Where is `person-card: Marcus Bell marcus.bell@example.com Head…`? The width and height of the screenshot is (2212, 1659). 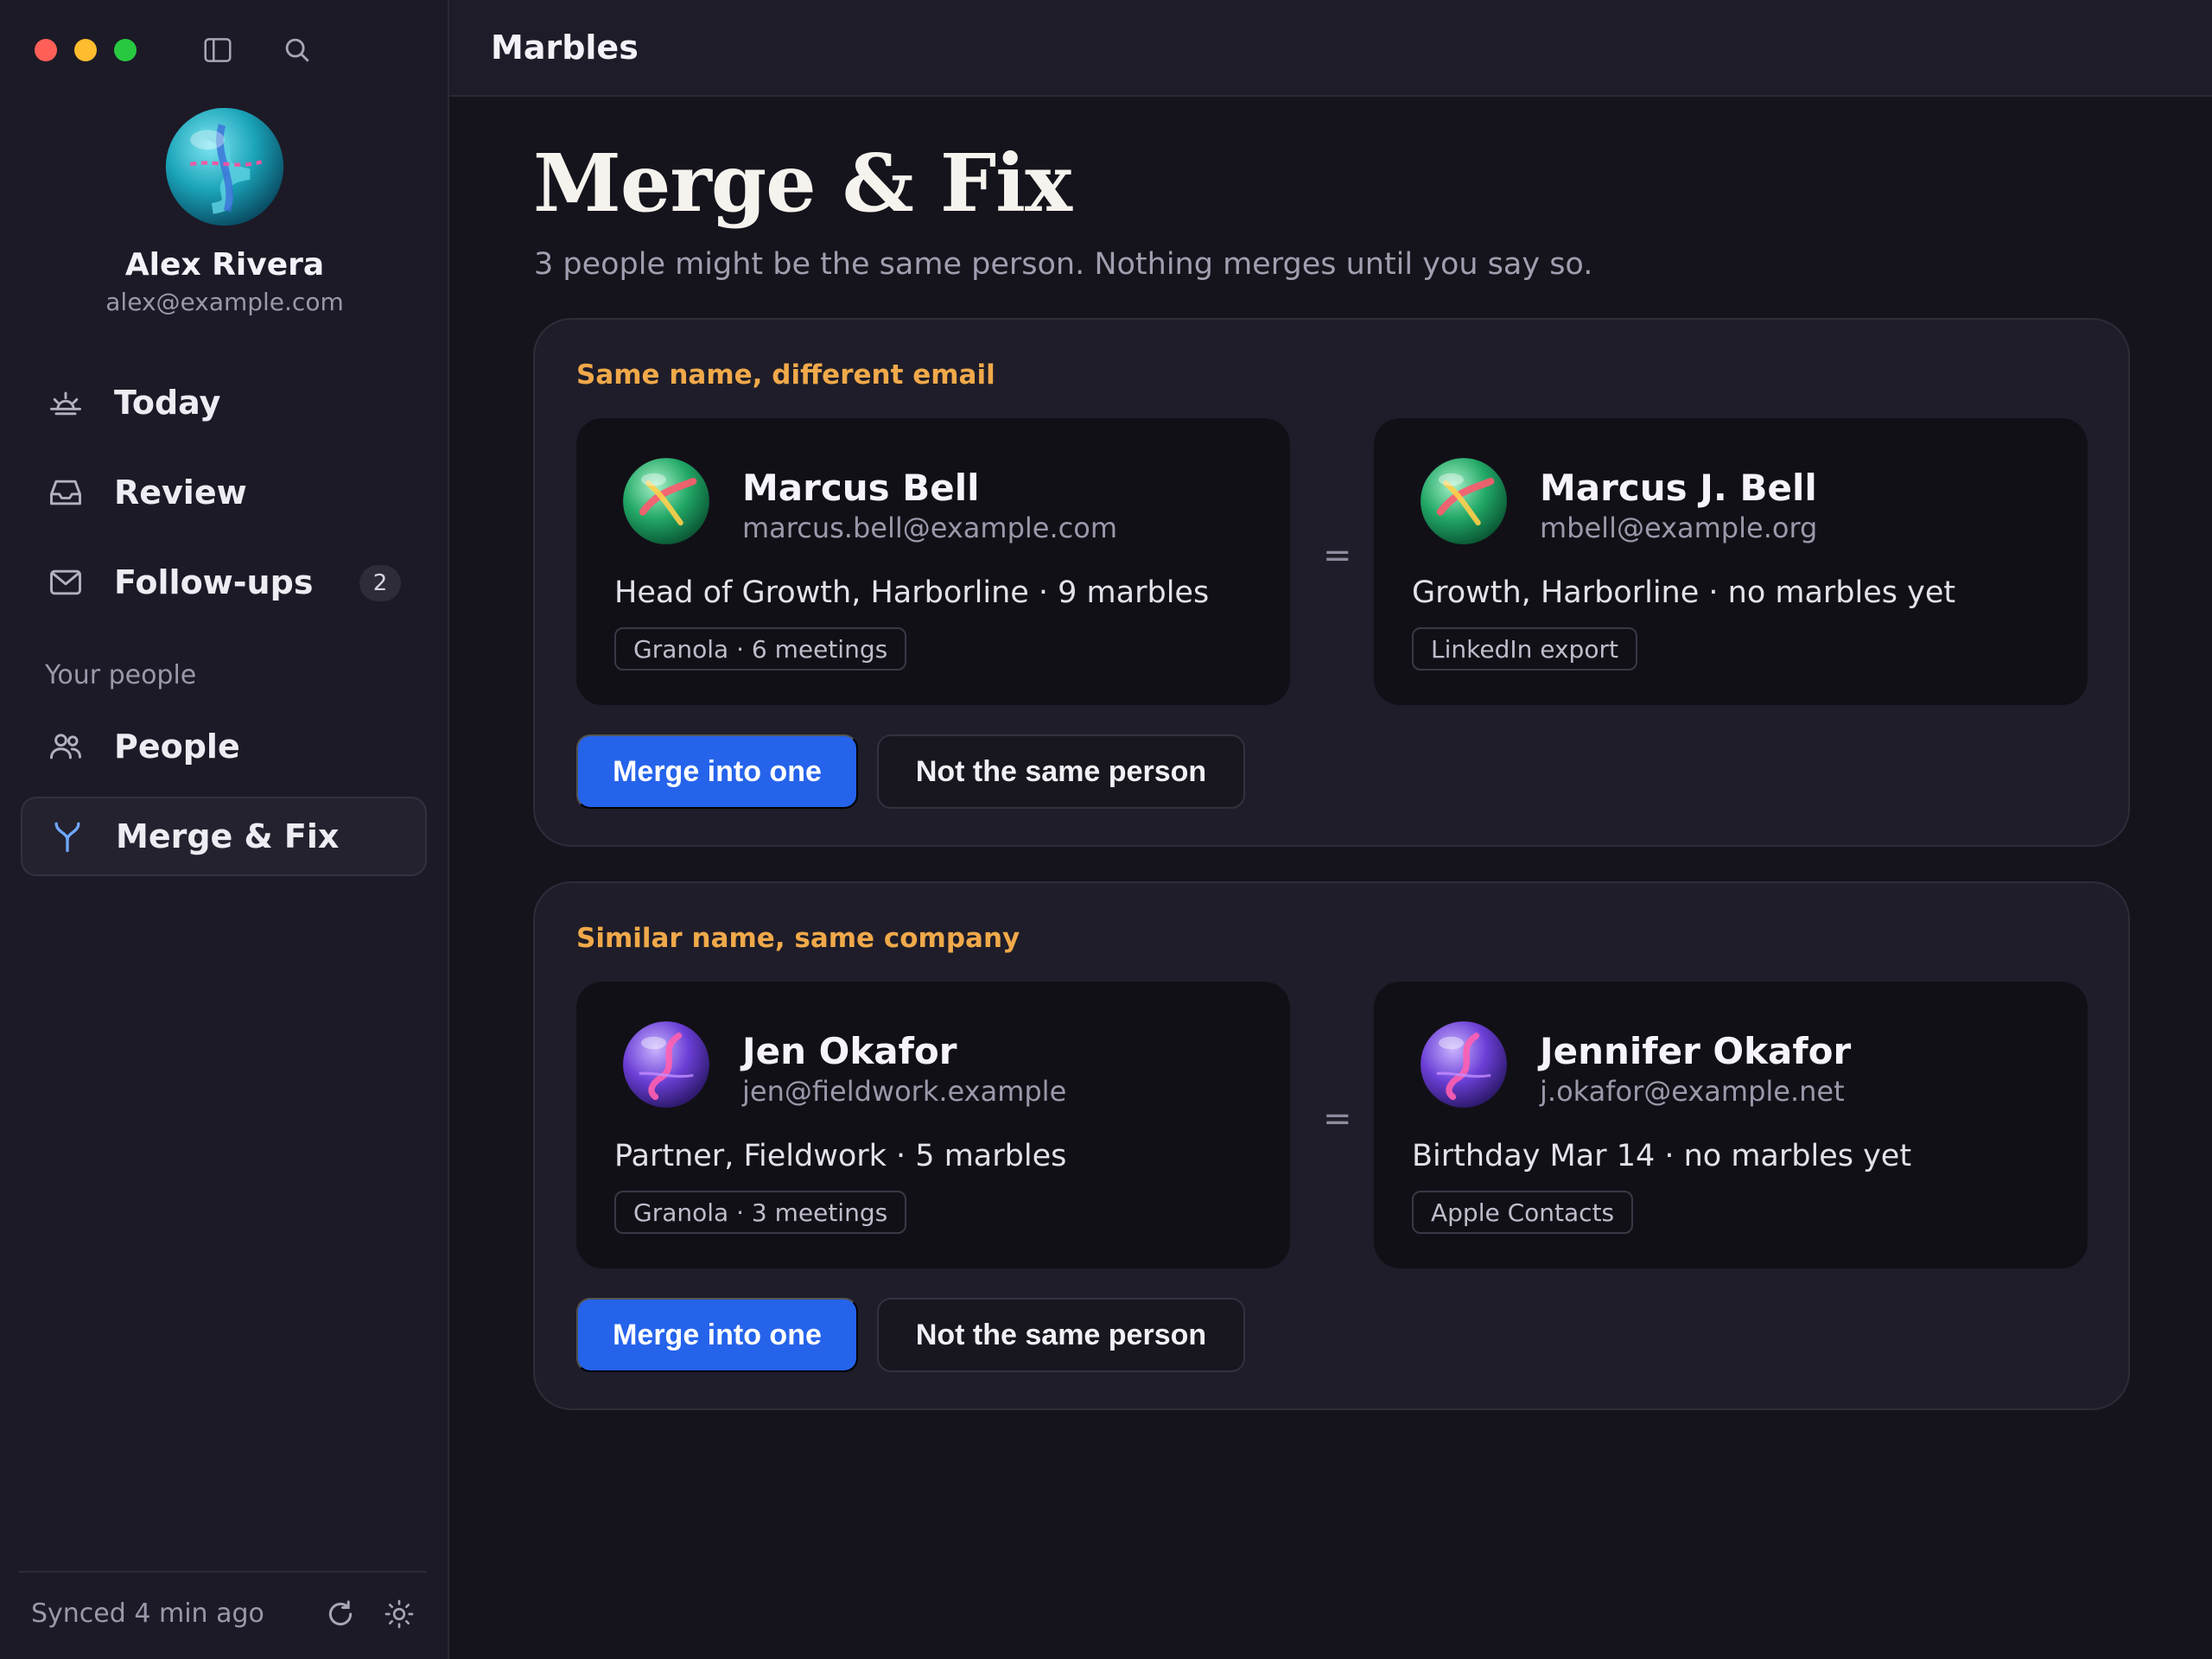
person-card: Marcus Bell marcus.bell@example.com Head… is located at coordinates (933, 561).